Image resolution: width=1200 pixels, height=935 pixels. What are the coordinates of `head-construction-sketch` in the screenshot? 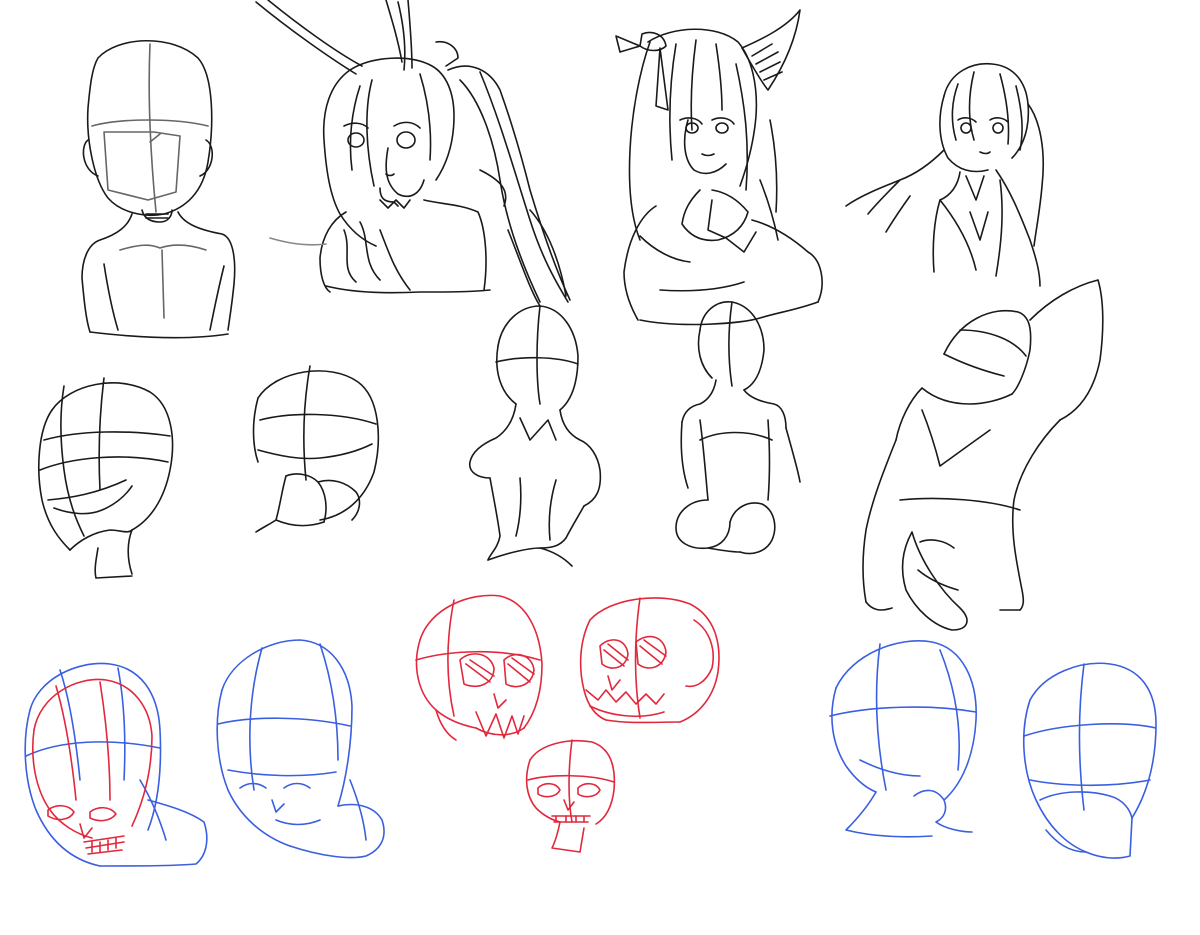 It's located at (106, 478).